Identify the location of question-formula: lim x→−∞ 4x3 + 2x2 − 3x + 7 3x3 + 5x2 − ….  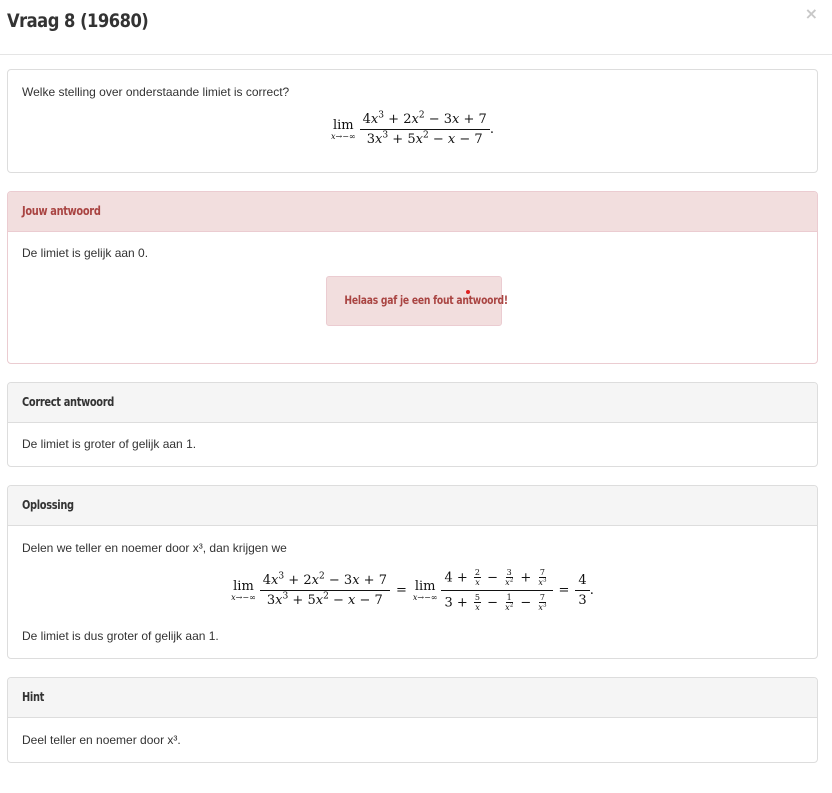
(412, 128).